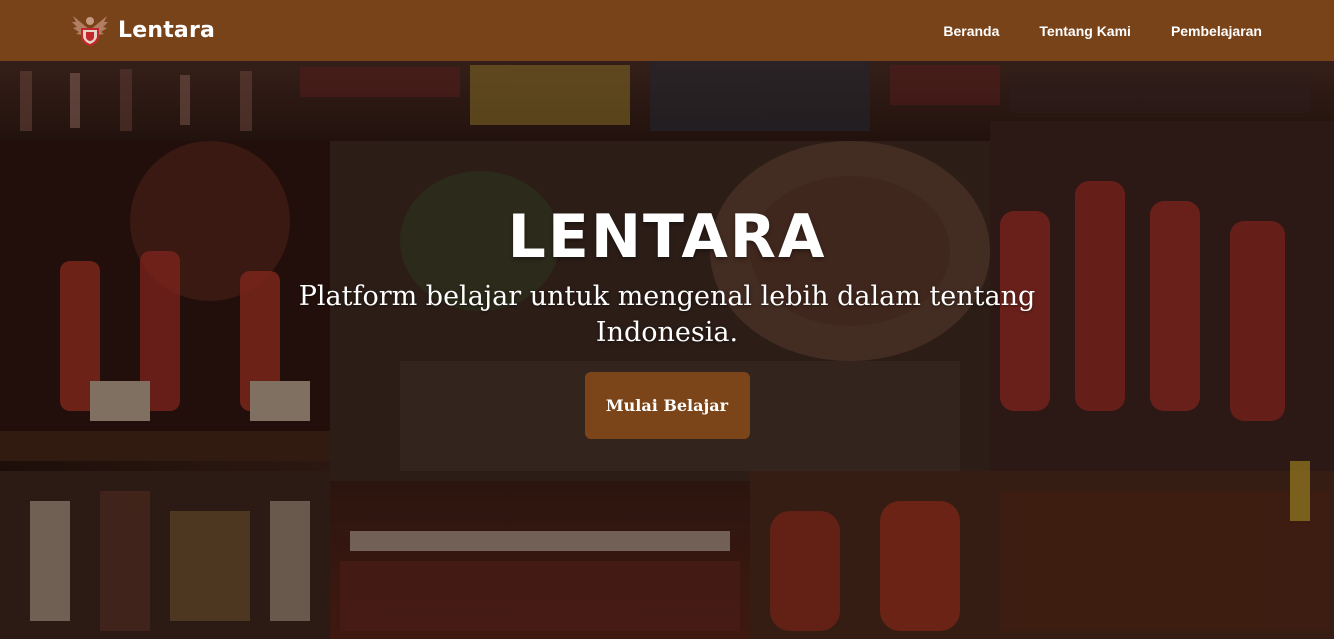 Image resolution: width=1334 pixels, height=639 pixels. What do you see at coordinates (667, 237) in the screenshot?
I see `hero-title: LENTARA` at bounding box center [667, 237].